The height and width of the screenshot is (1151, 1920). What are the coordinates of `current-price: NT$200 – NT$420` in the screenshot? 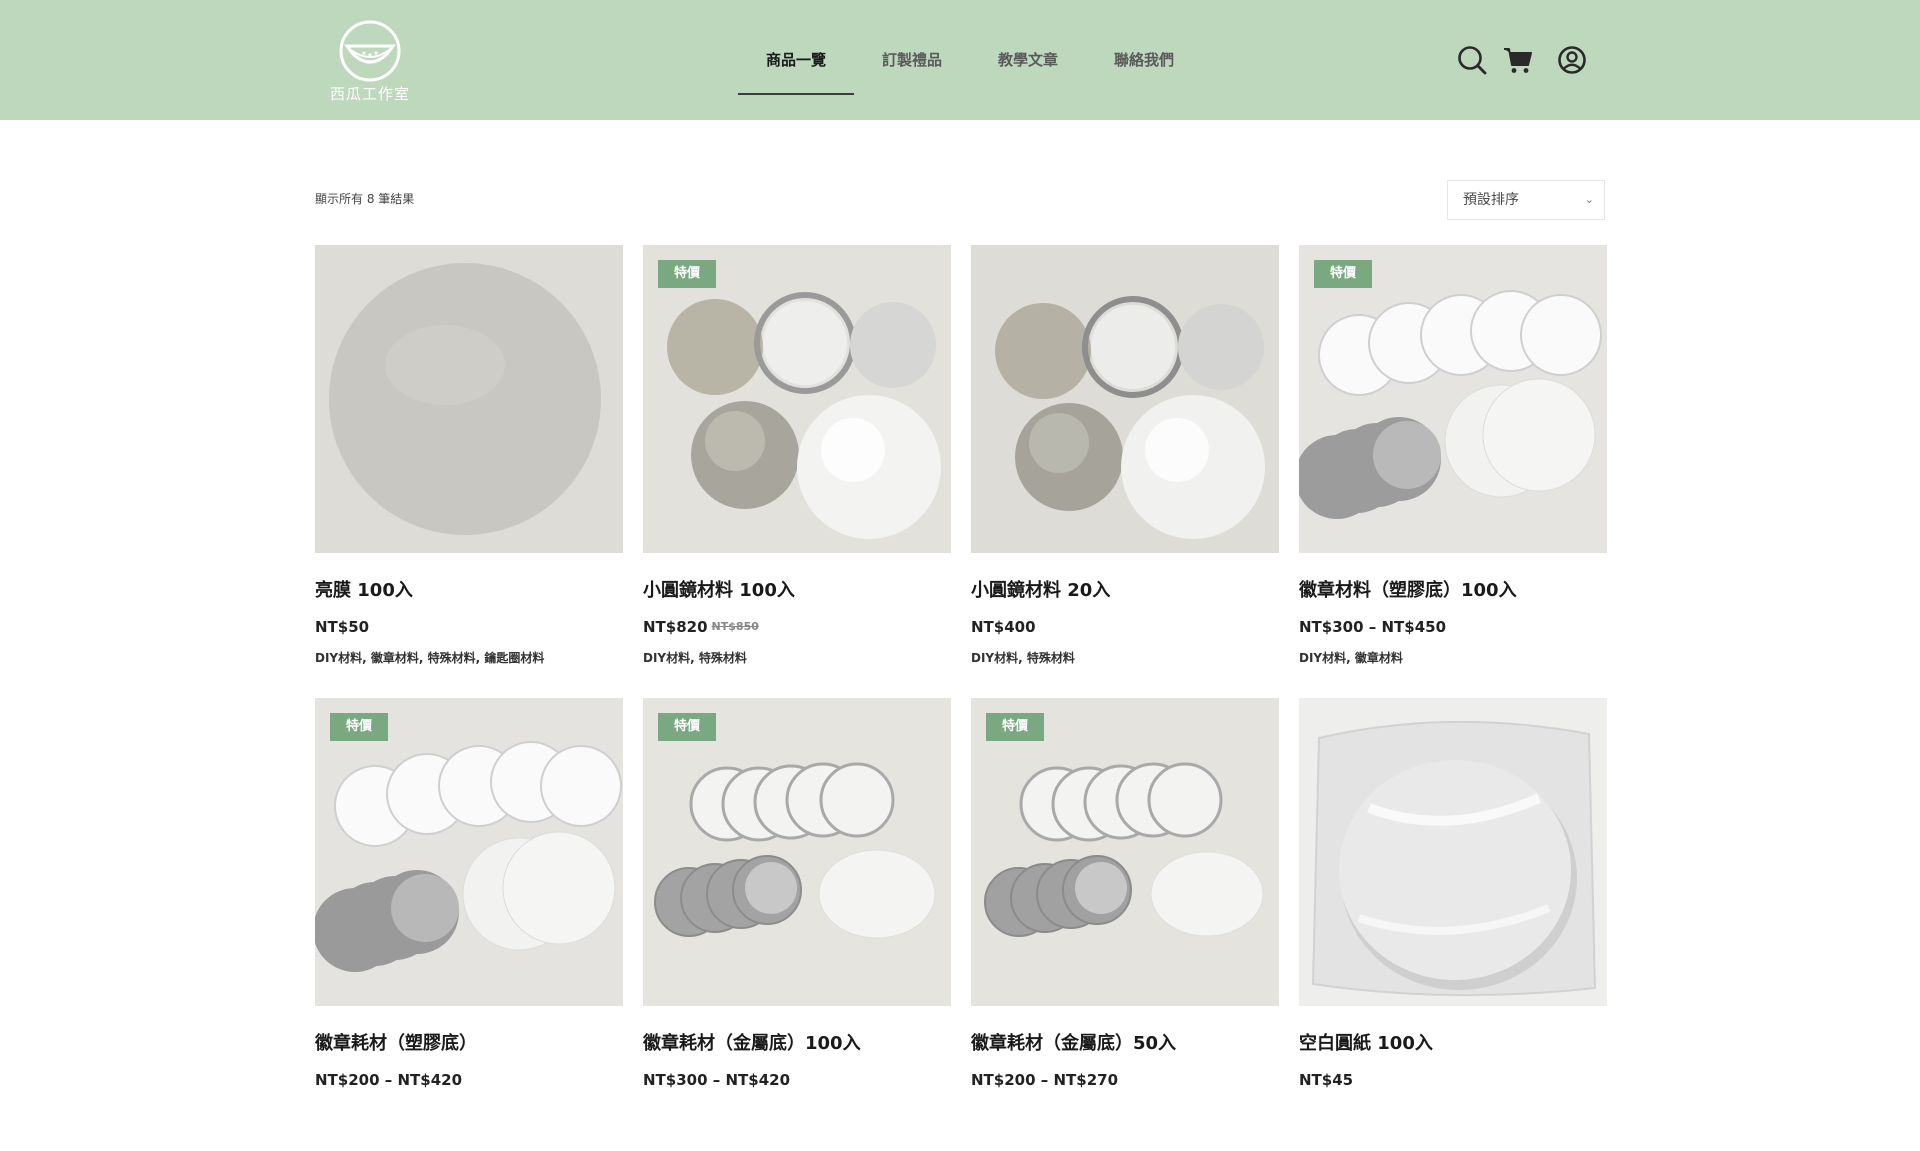 It's located at (389, 1080).